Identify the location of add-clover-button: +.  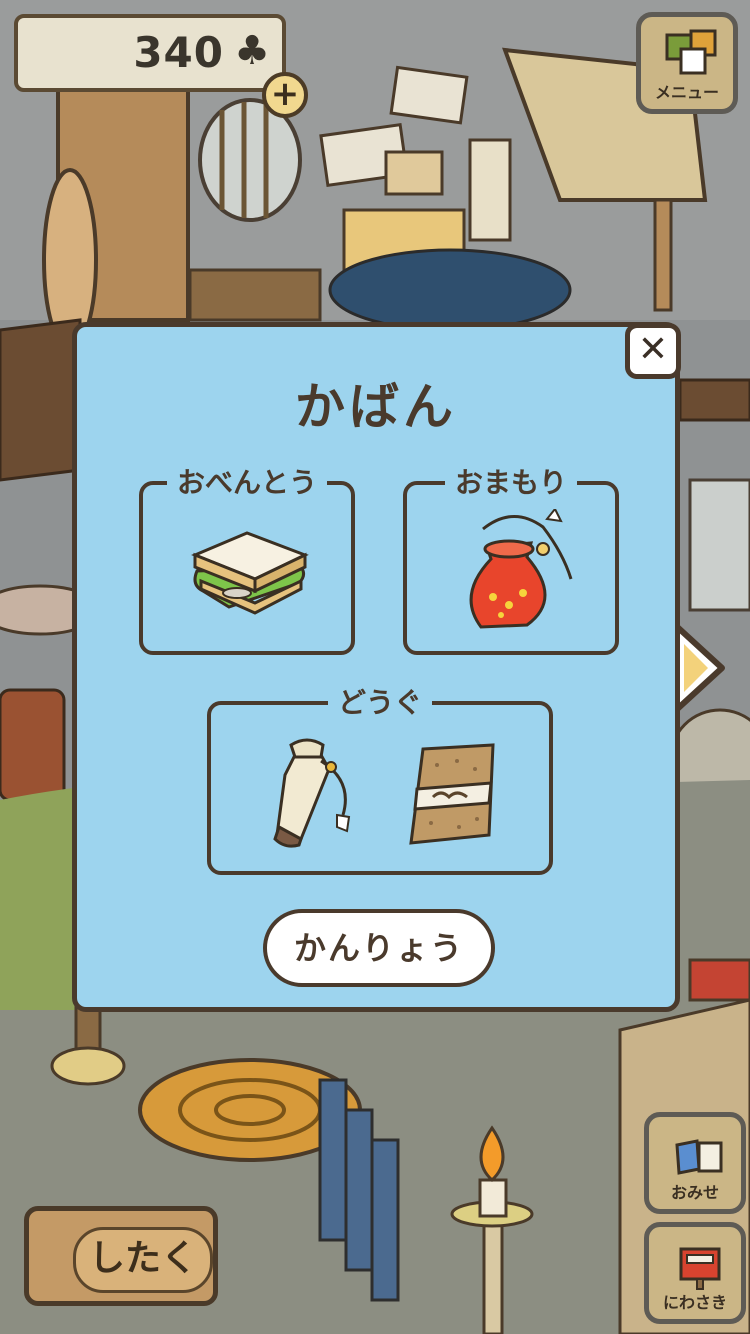
(285, 95).